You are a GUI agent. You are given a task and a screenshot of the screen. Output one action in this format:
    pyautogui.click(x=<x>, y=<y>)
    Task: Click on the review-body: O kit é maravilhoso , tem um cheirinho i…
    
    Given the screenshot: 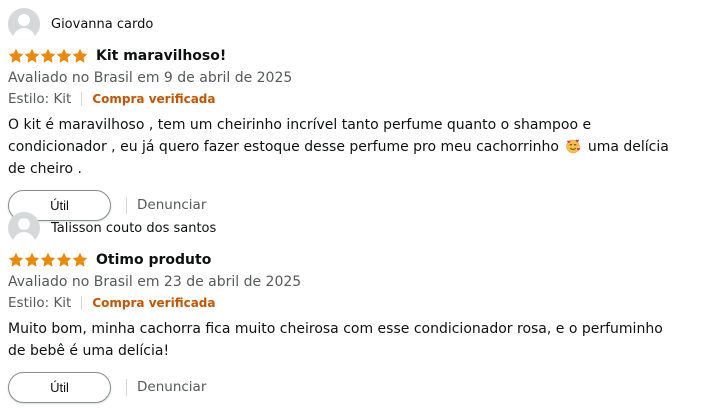 What is the action you would take?
    pyautogui.click(x=344, y=147)
    